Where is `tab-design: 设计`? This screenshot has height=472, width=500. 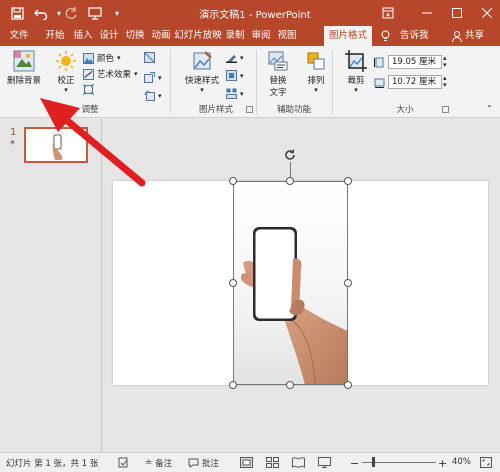
tab-design: 设计 is located at coordinates (109, 36).